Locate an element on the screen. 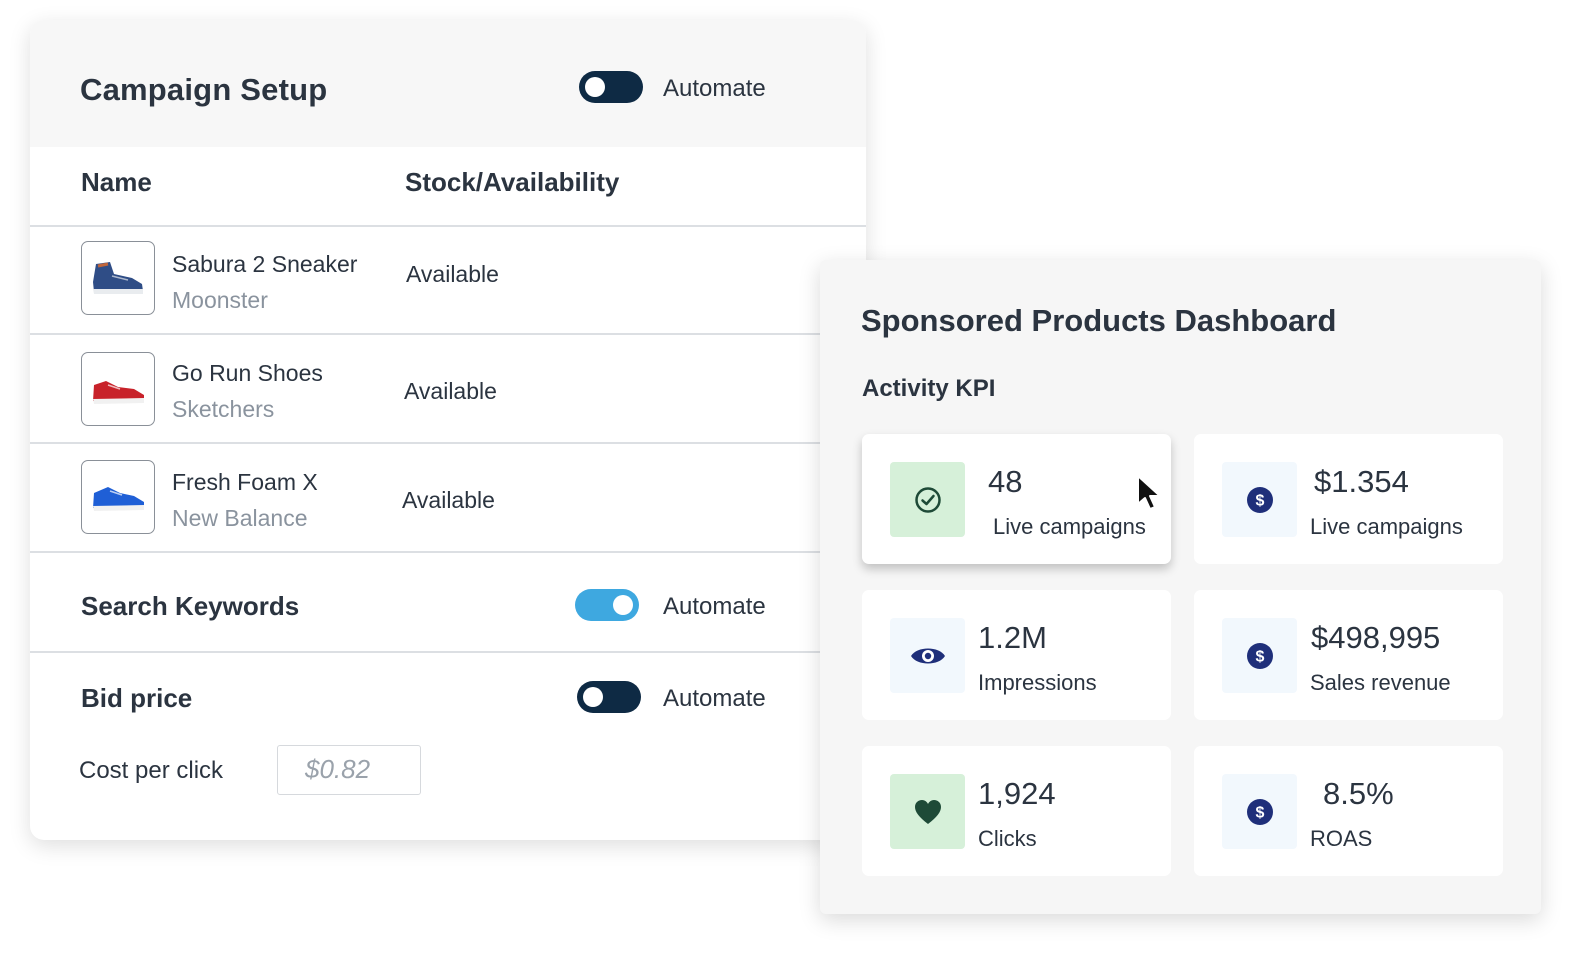  sneaker-icon is located at coordinates (118, 278).